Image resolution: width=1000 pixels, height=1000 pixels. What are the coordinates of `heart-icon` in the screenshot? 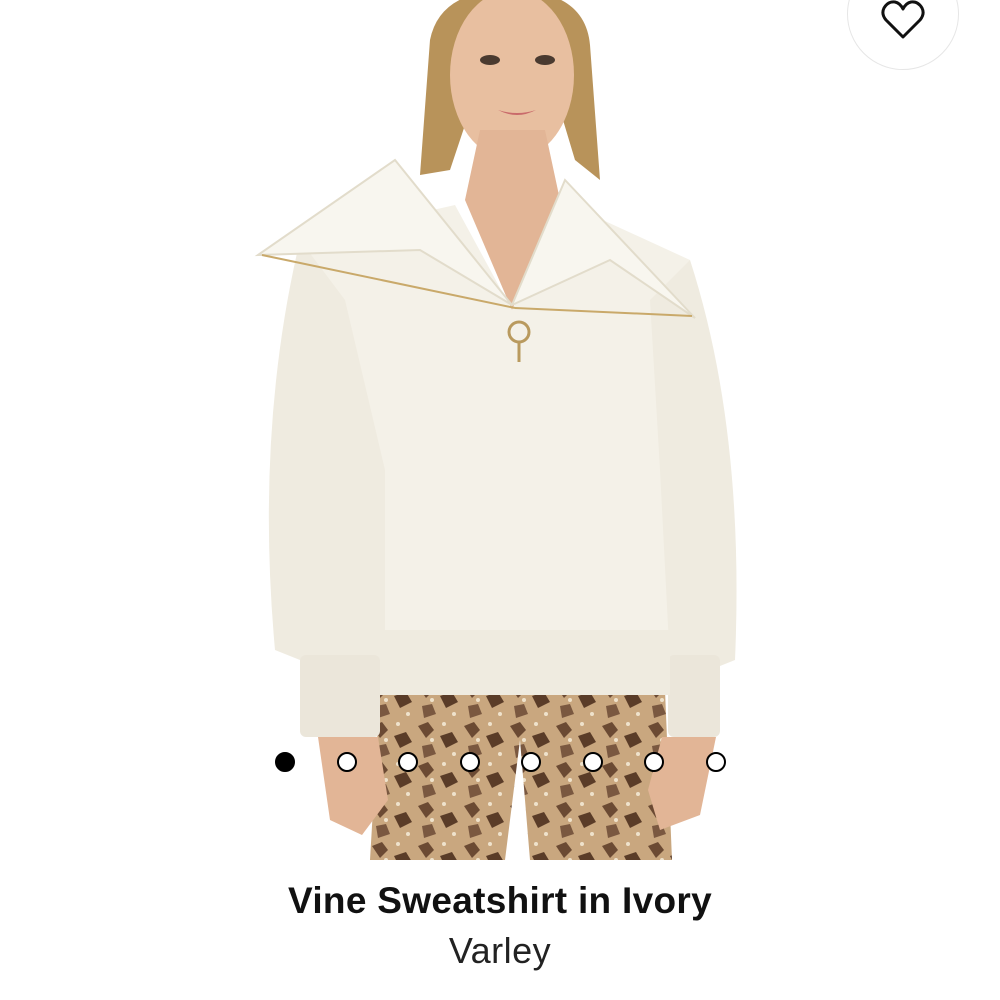 It's located at (903, 19).